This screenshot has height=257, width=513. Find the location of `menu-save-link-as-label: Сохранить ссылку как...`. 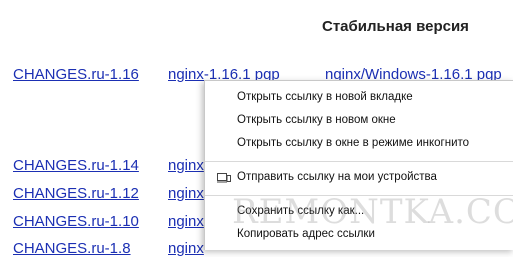

menu-save-link-as-label: Сохранить ссылку как... is located at coordinates (301, 211).